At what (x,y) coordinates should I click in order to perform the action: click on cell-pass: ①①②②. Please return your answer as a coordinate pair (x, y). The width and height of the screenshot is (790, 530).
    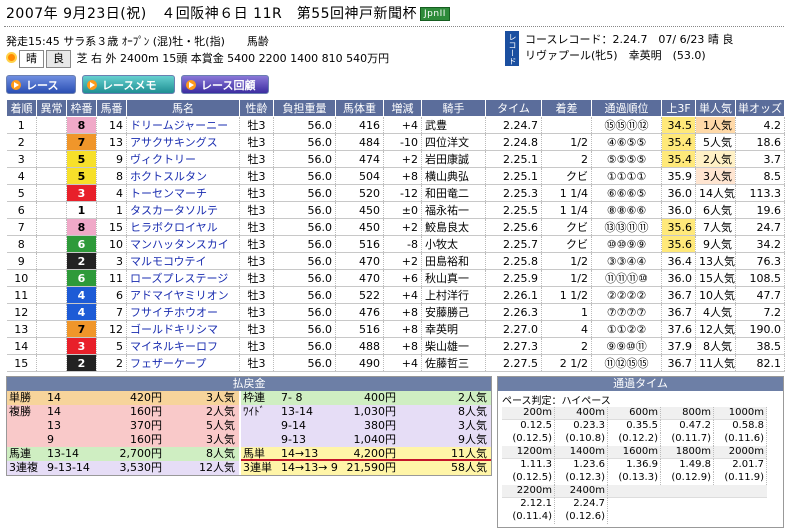
    Looking at the image, I should click on (626, 329).